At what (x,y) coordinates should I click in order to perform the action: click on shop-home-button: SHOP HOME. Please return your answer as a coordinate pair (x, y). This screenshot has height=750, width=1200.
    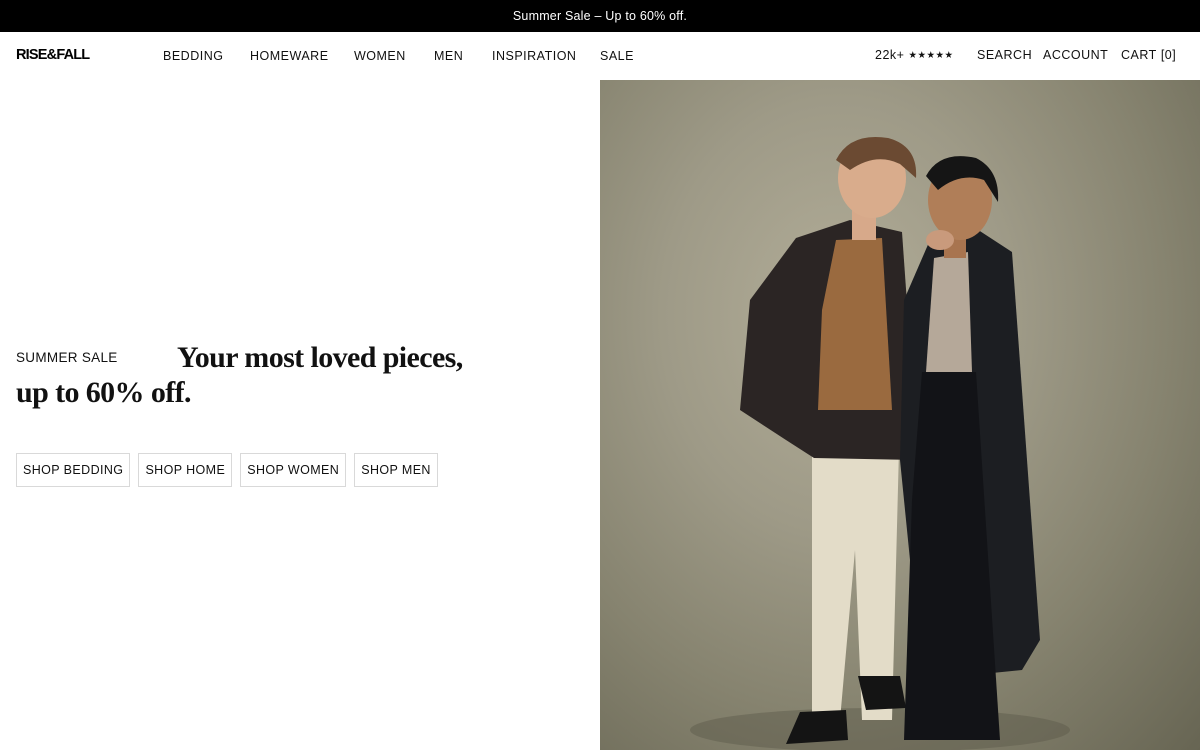
    Looking at the image, I should click on (185, 470).